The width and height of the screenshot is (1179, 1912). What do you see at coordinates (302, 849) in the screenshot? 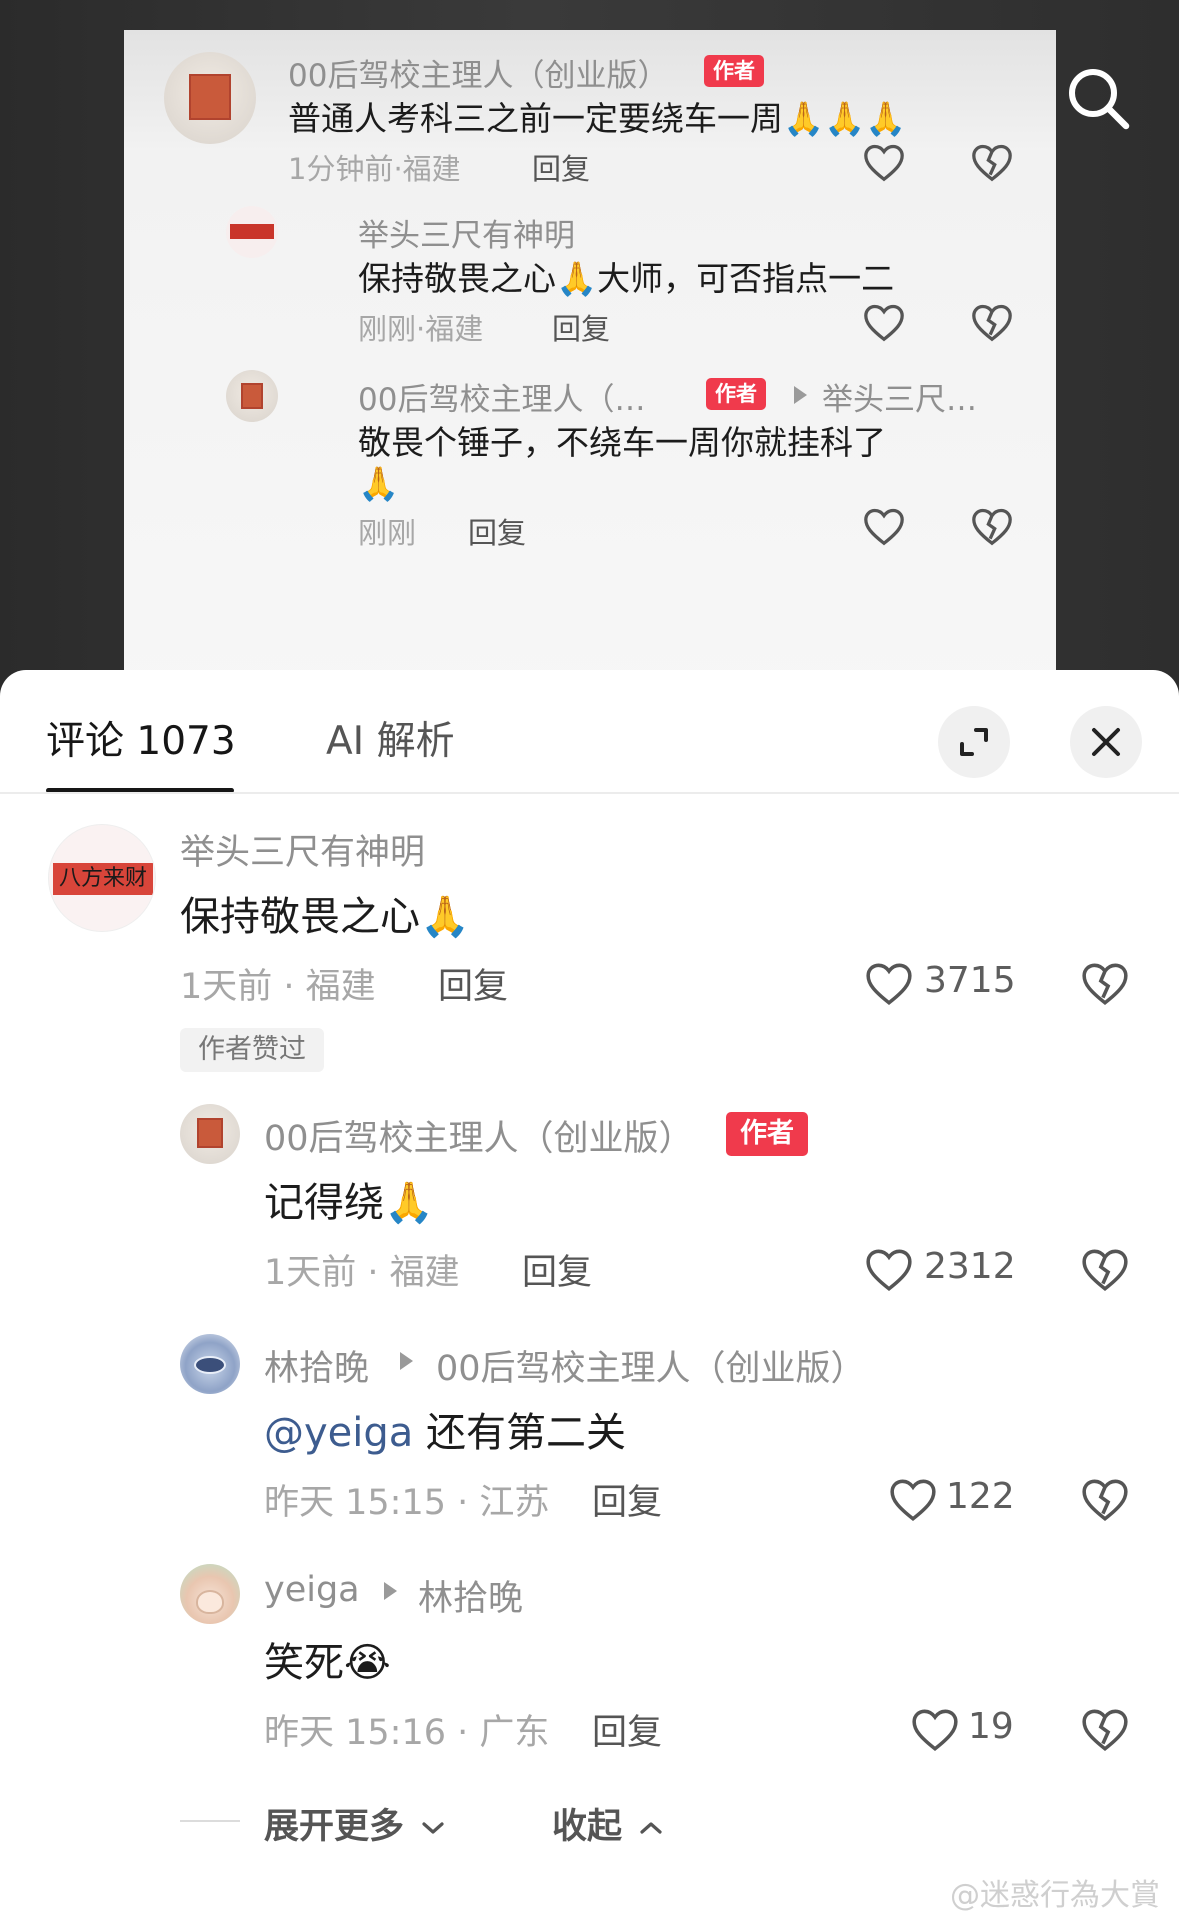
I see `comment-author: 举头三尺有神明` at bounding box center [302, 849].